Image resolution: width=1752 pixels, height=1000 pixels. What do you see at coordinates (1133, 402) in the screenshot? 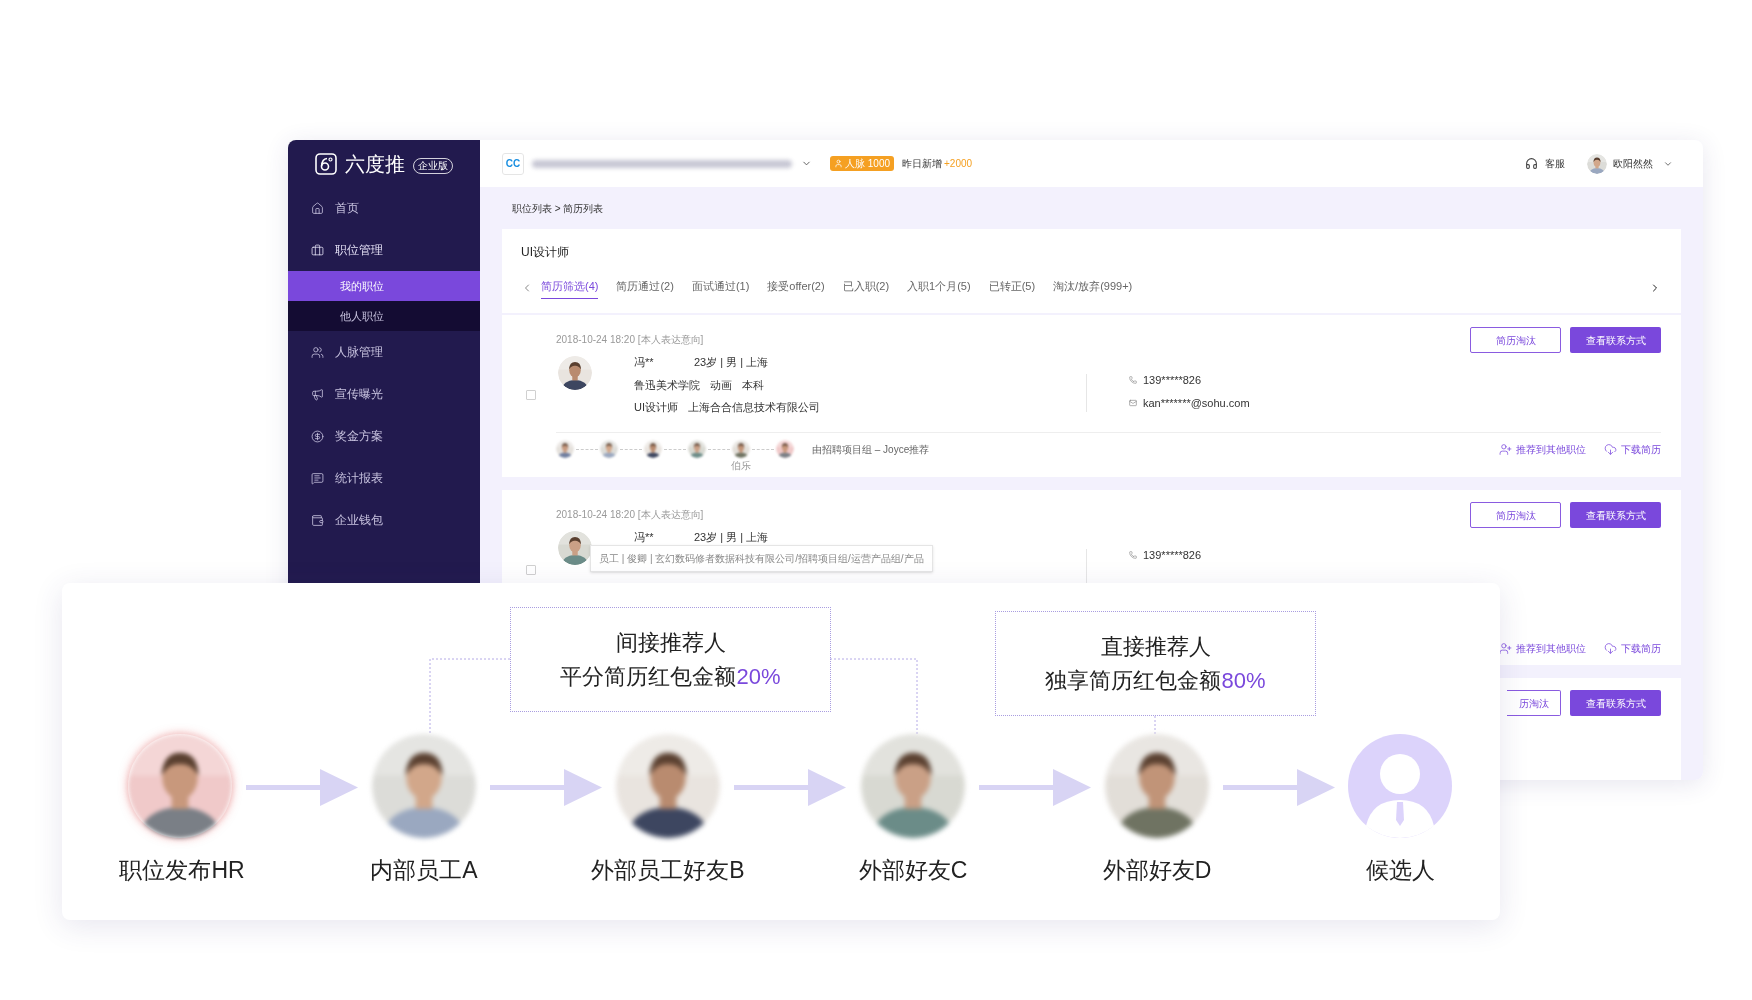
I see `mail-icon` at bounding box center [1133, 402].